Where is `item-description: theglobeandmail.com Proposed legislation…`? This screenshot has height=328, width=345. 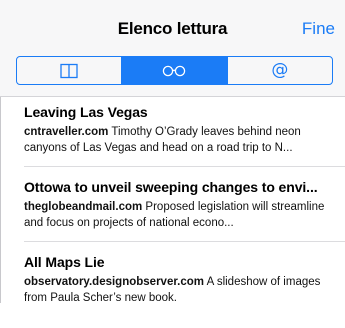 item-description: theglobeandmail.com Proposed legislation… is located at coordinates (180, 215).